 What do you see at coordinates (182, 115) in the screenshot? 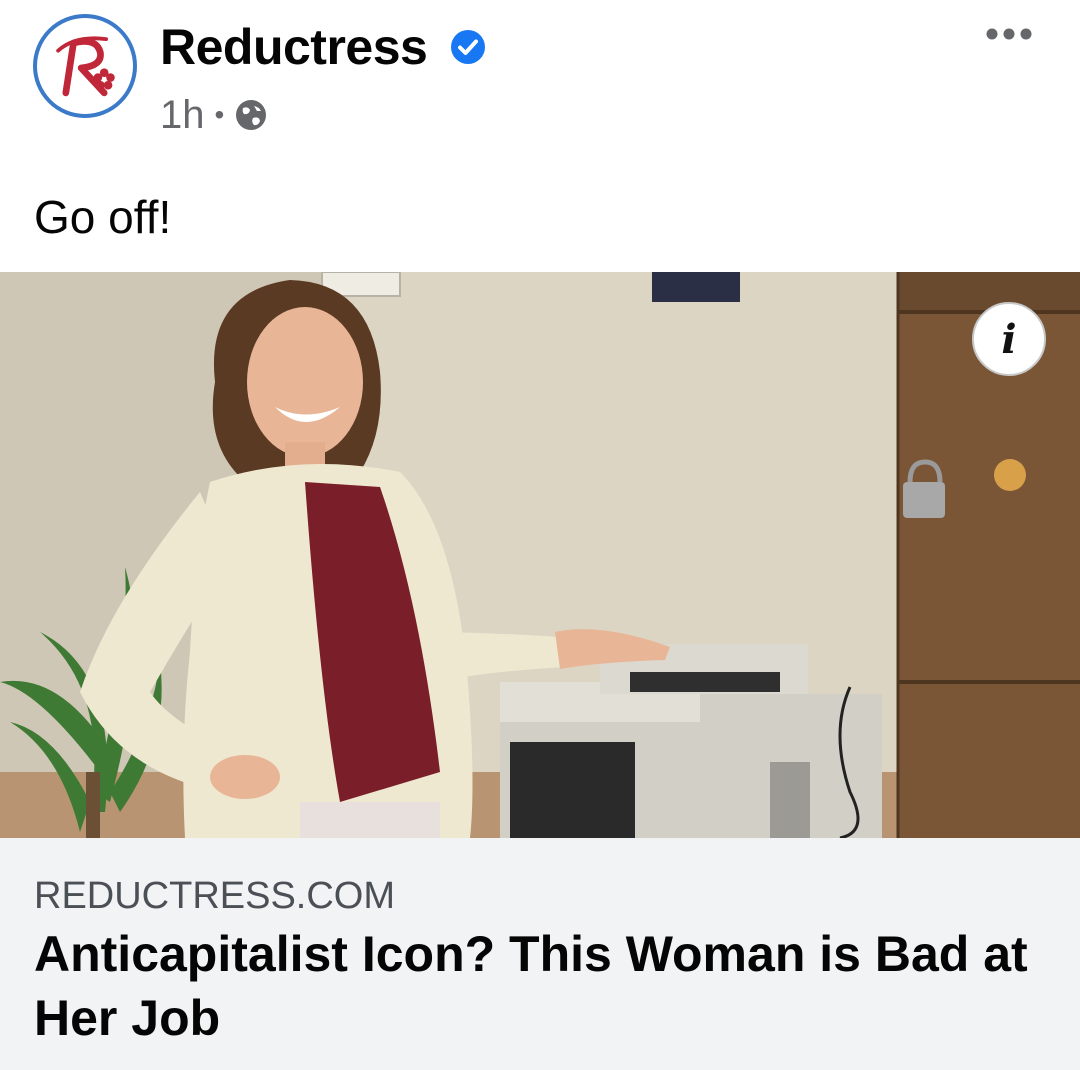
I see `post-timestamp: 1h` at bounding box center [182, 115].